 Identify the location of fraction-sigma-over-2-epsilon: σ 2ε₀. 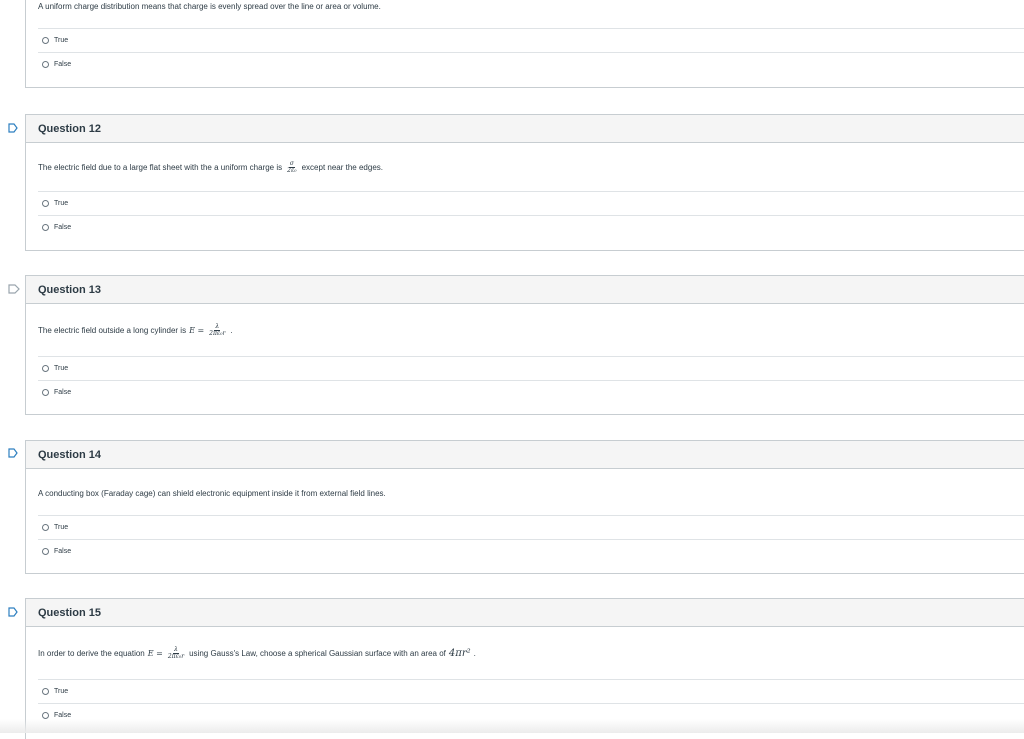
(291, 167).